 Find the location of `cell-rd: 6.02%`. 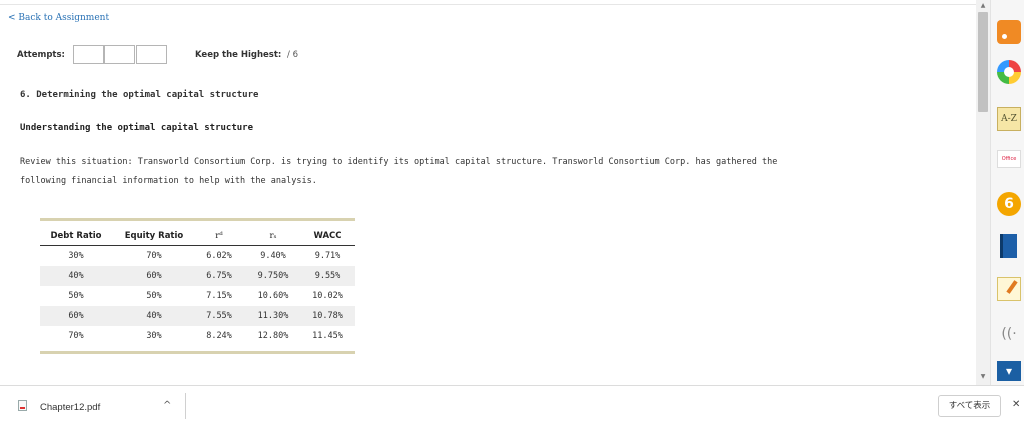

cell-rd: 6.02% is located at coordinates (219, 256).